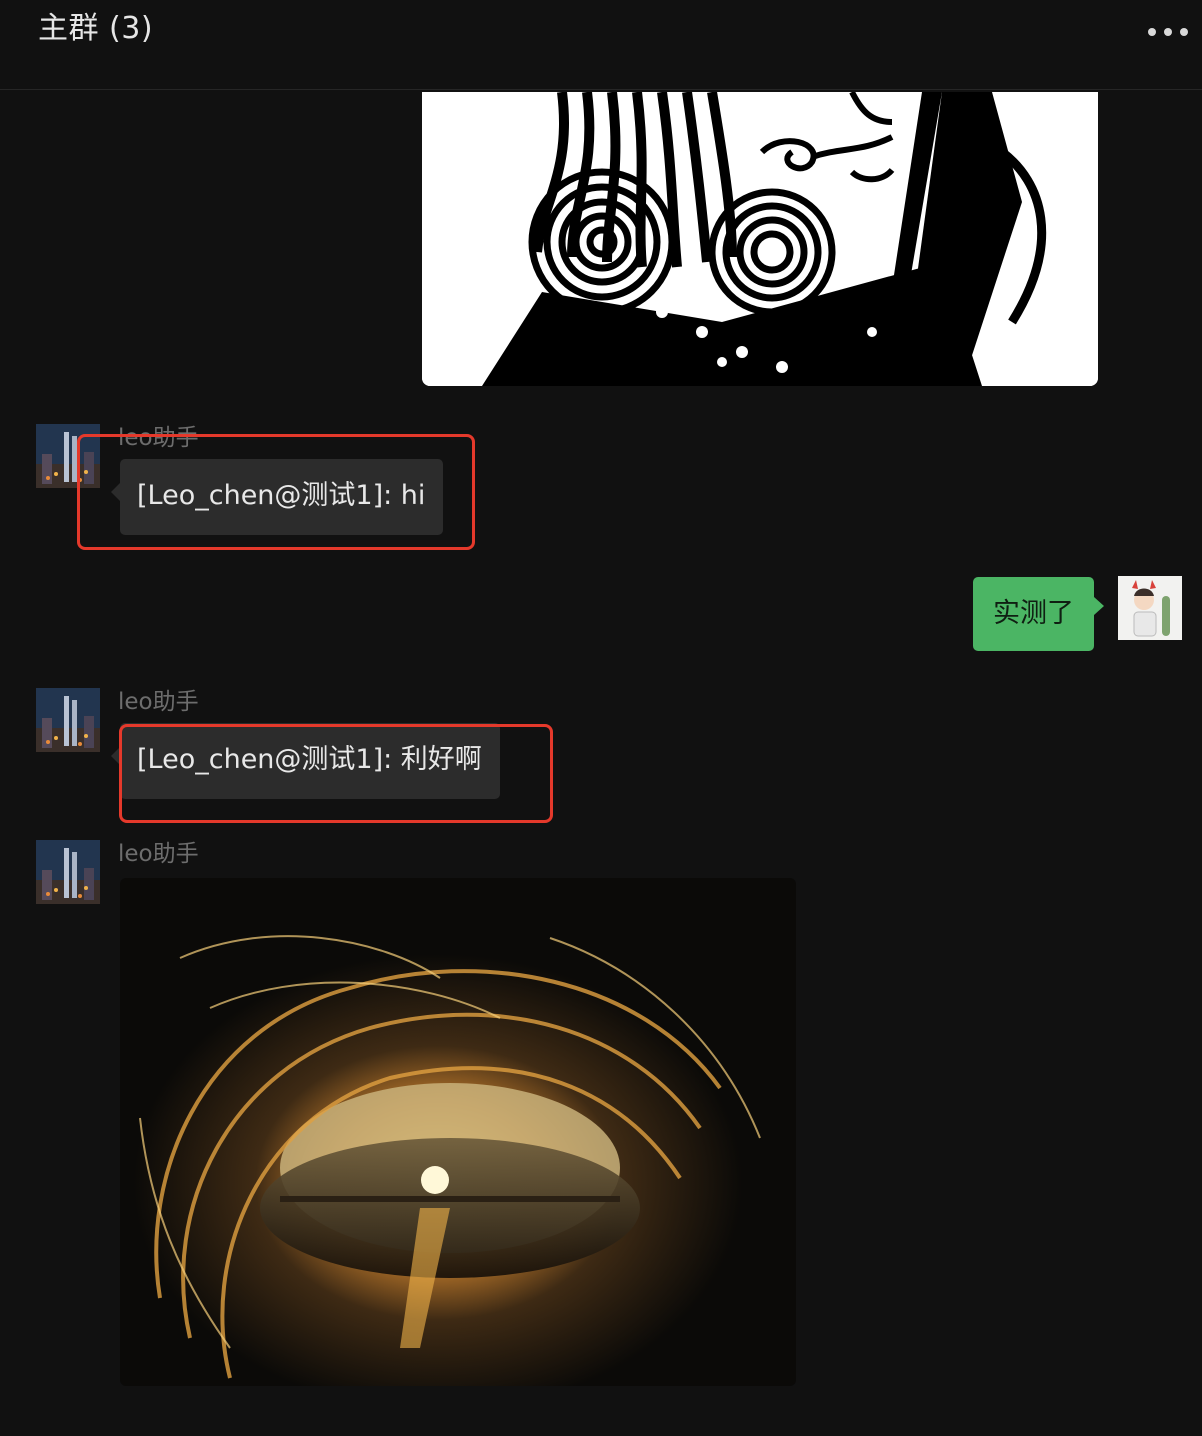 The height and width of the screenshot is (1436, 1202). Describe the element at coordinates (601, 45) in the screenshot. I see `chat-header: 主群 (3)` at that location.